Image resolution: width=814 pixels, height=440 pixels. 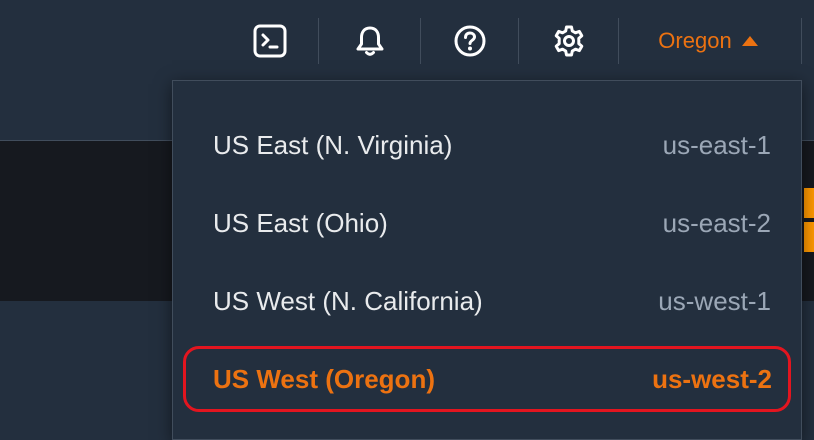 What do you see at coordinates (333, 144) in the screenshot?
I see `region-option-name: US East (N. Virginia)` at bounding box center [333, 144].